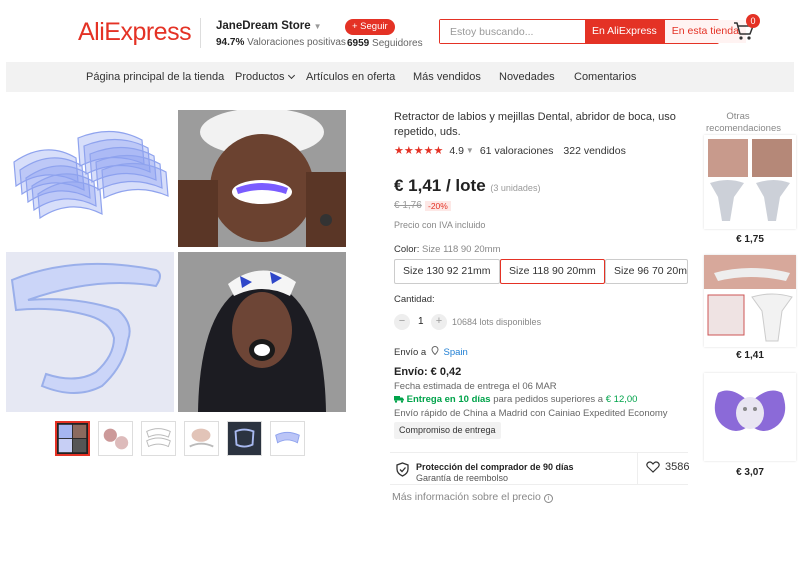  Describe the element at coordinates (265, 77) in the screenshot. I see `nav-item-products: Productos` at that location.